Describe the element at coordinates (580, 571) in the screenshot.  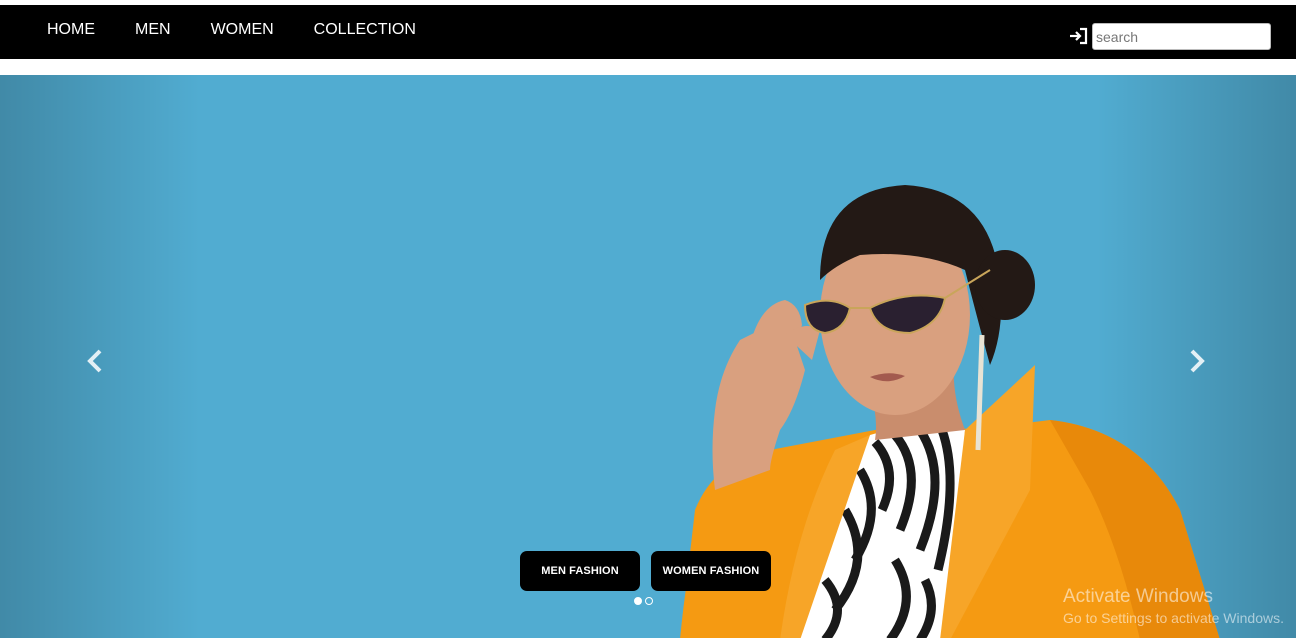
I see `men-fashion-button: MEN FASHION` at that location.